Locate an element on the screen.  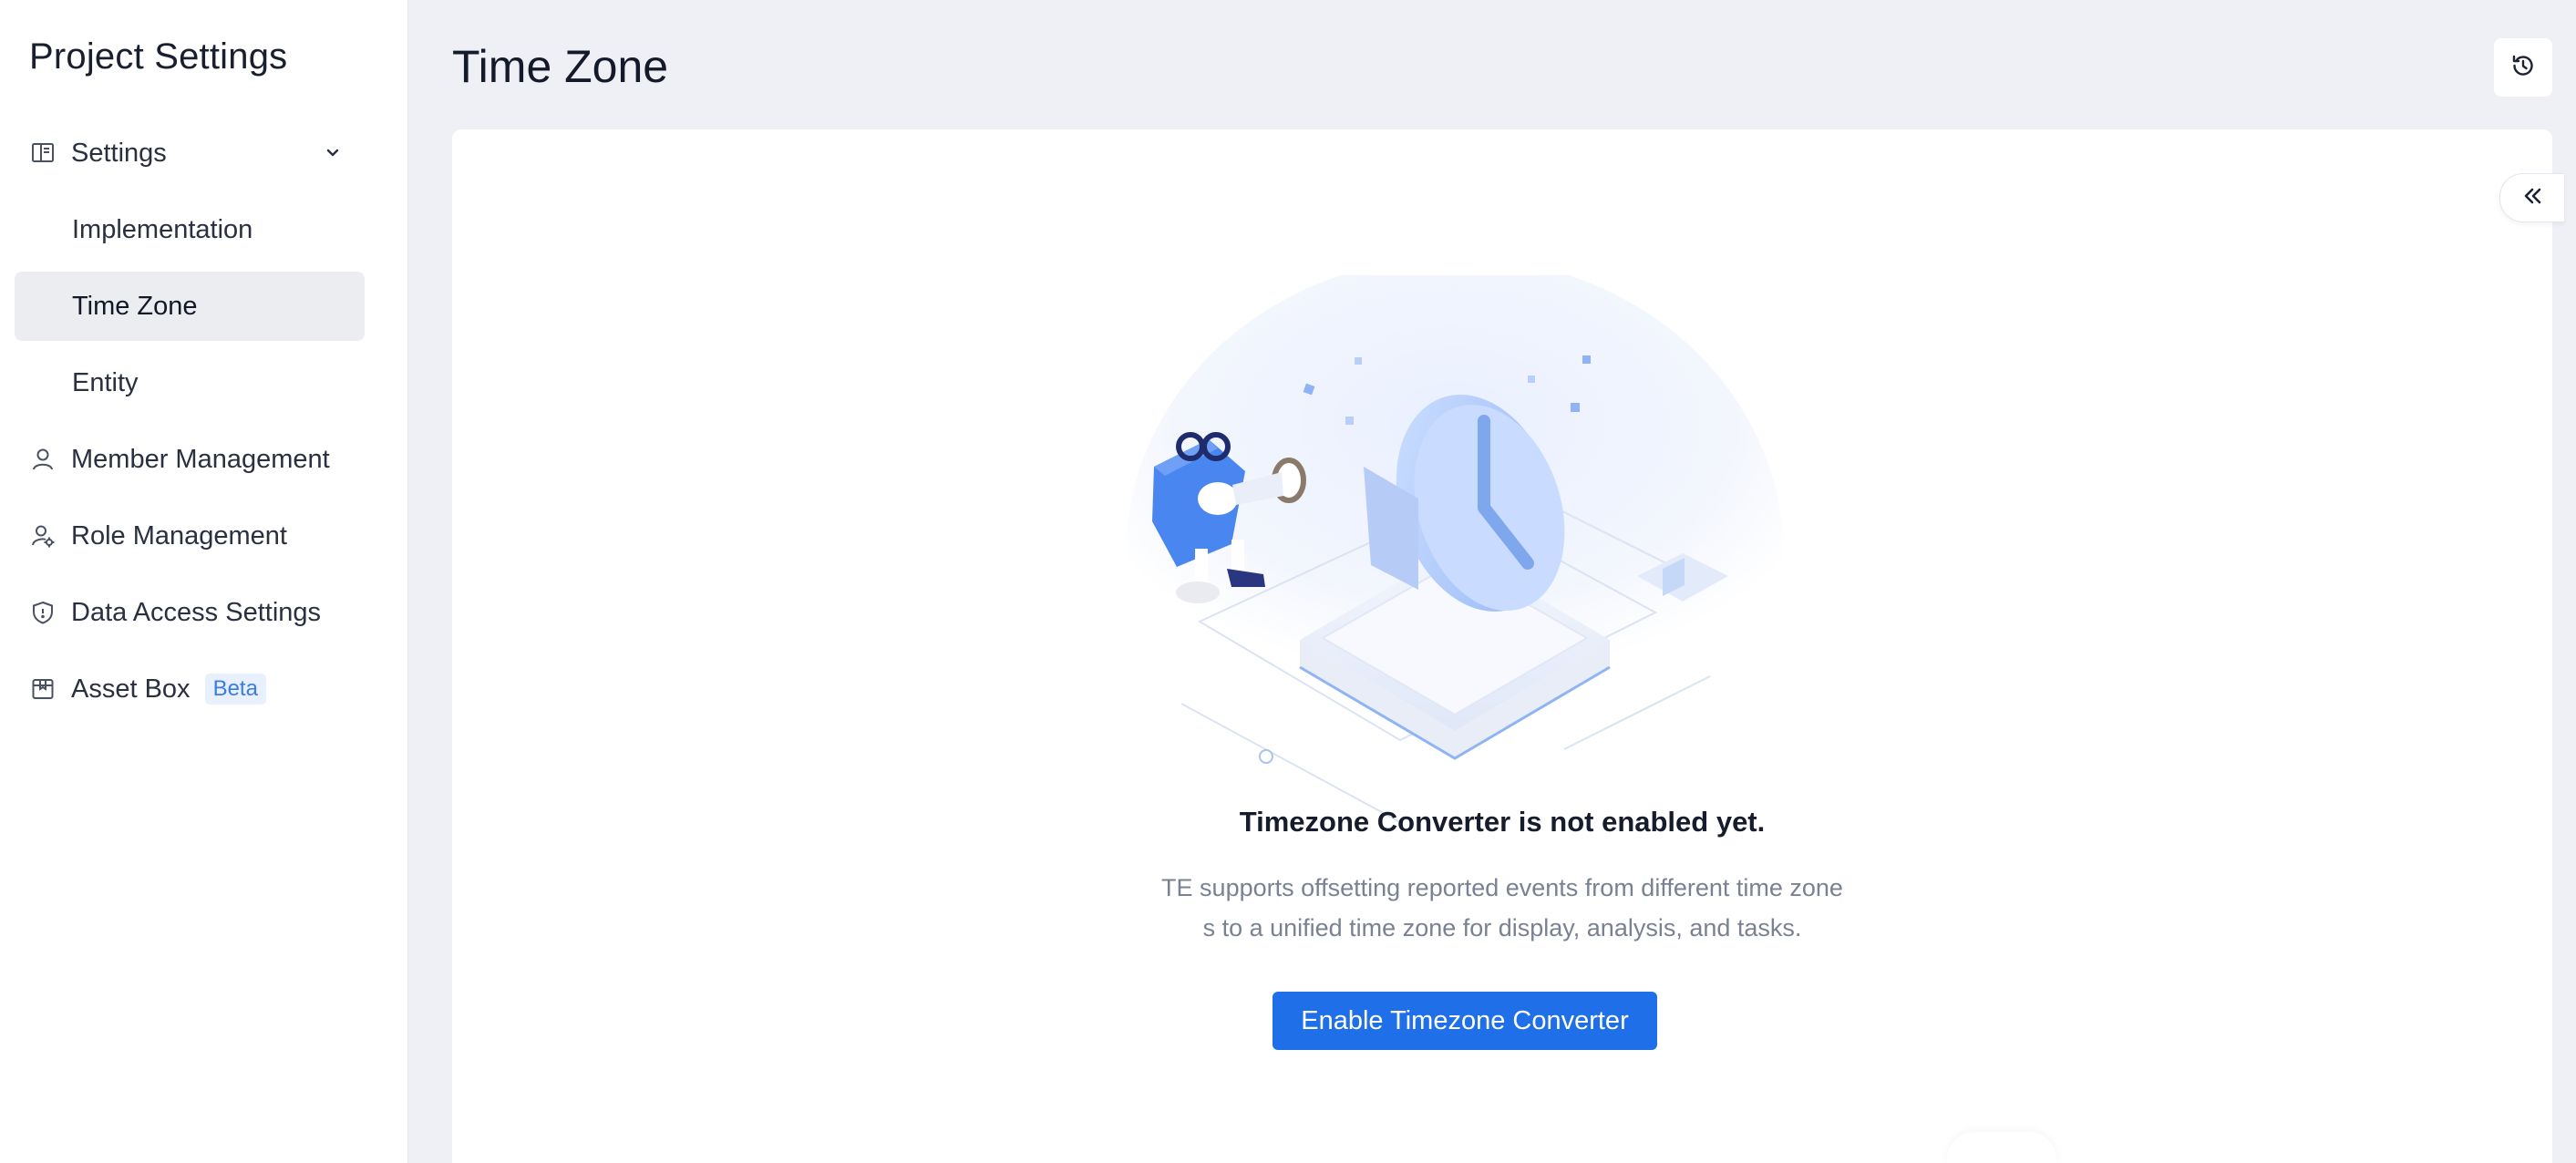
sidebar-item-label: Asset Box is located at coordinates (131, 689).